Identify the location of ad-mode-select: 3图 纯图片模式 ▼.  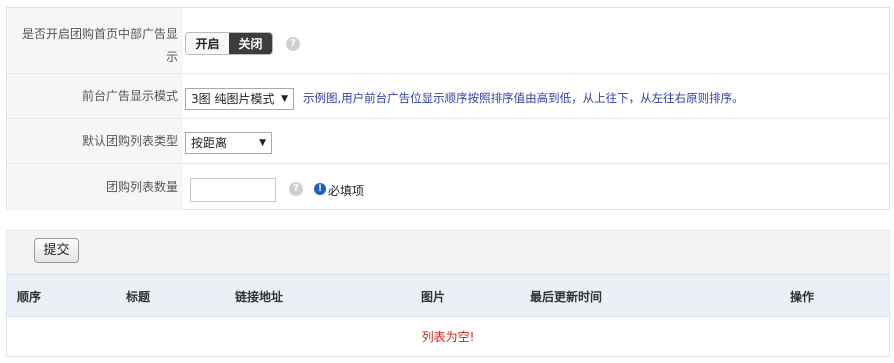
(239, 99).